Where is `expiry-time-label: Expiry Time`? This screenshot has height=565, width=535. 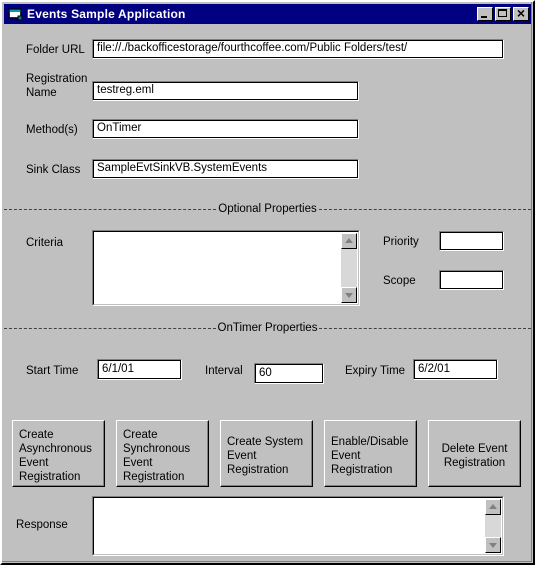
expiry-time-label: Expiry Time is located at coordinates (375, 371).